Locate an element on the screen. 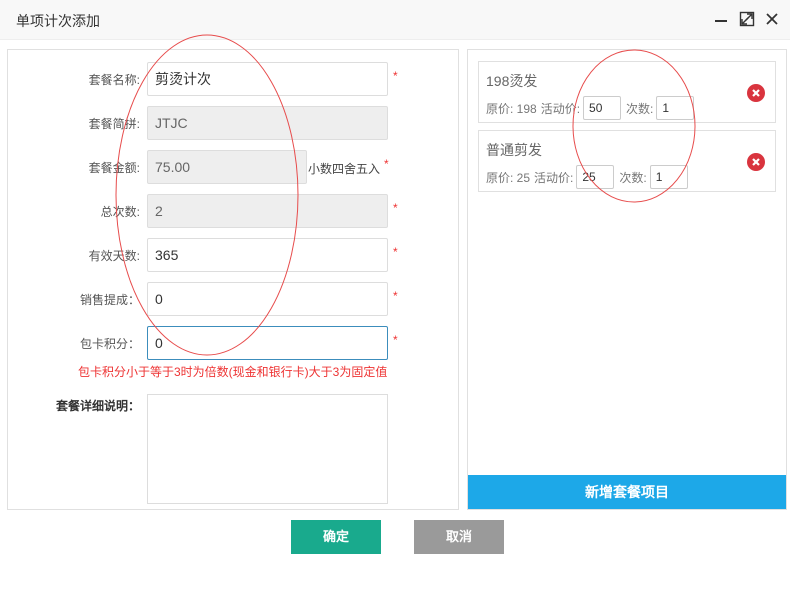 The height and width of the screenshot is (597, 790). item-name: 198烫发 is located at coordinates (512, 81).